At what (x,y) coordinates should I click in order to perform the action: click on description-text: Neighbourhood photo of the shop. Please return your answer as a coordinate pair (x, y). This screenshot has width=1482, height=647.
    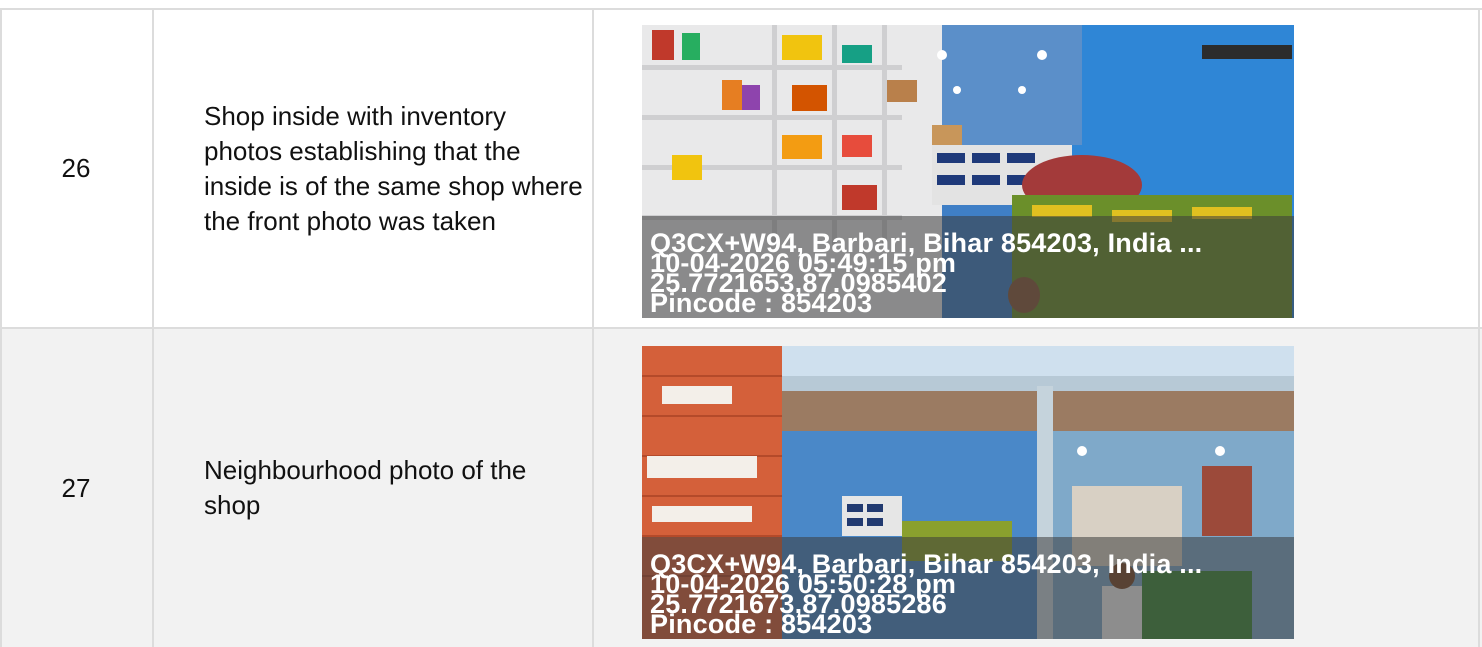
    Looking at the image, I should click on (365, 487).